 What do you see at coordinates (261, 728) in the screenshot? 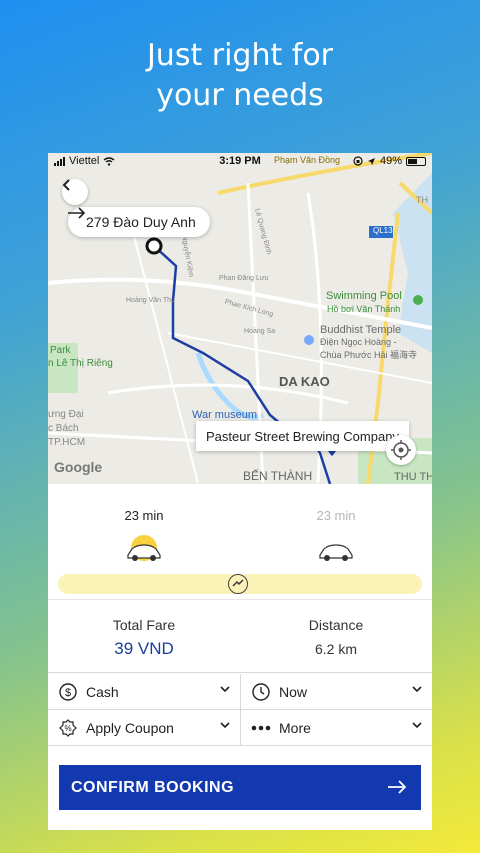
I see `more-dots-icon` at bounding box center [261, 728].